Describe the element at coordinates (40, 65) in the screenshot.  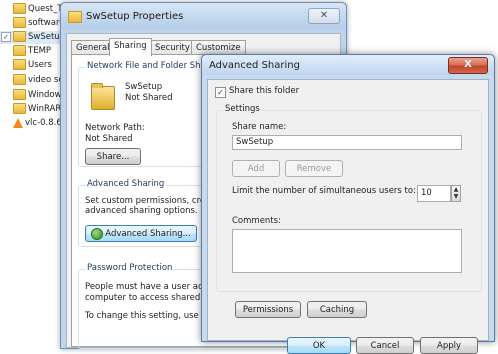
I see `list-item-label: Users` at that location.